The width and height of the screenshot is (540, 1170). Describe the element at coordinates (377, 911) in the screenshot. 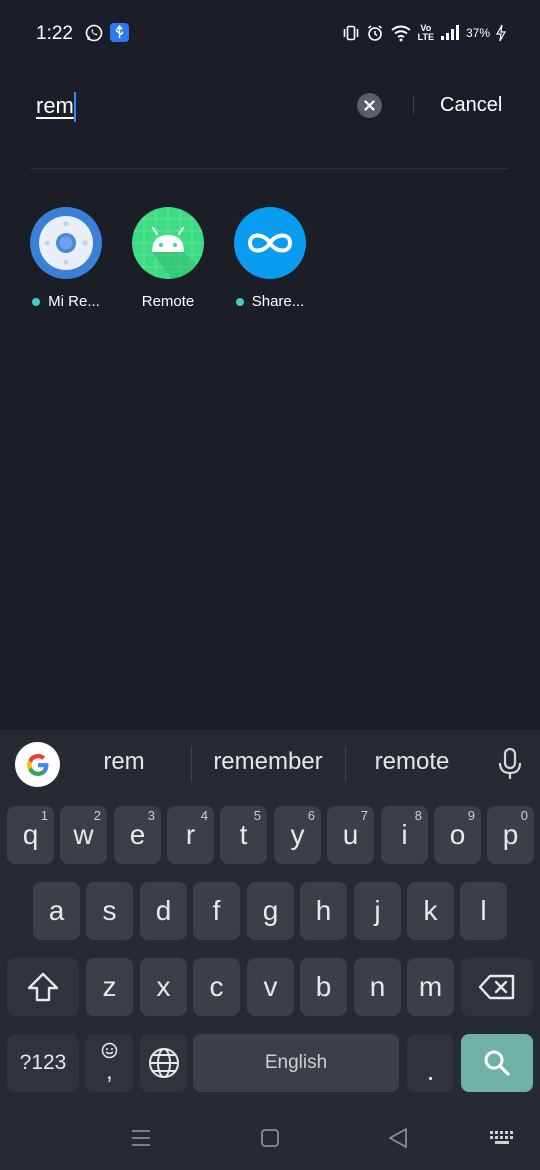

I see `key-j: j` at that location.